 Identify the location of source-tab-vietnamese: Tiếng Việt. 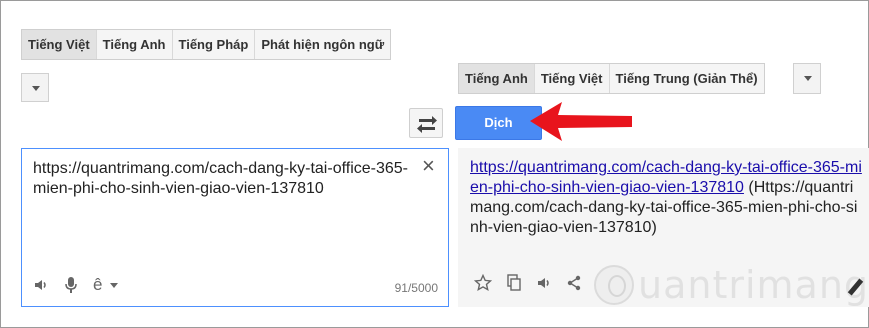
(59, 44).